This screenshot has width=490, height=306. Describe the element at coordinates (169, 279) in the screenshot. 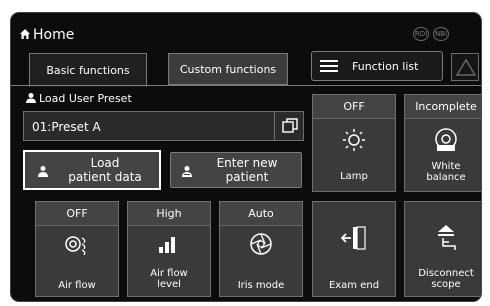

I see `air-flow-level-label: Air flow level` at that location.